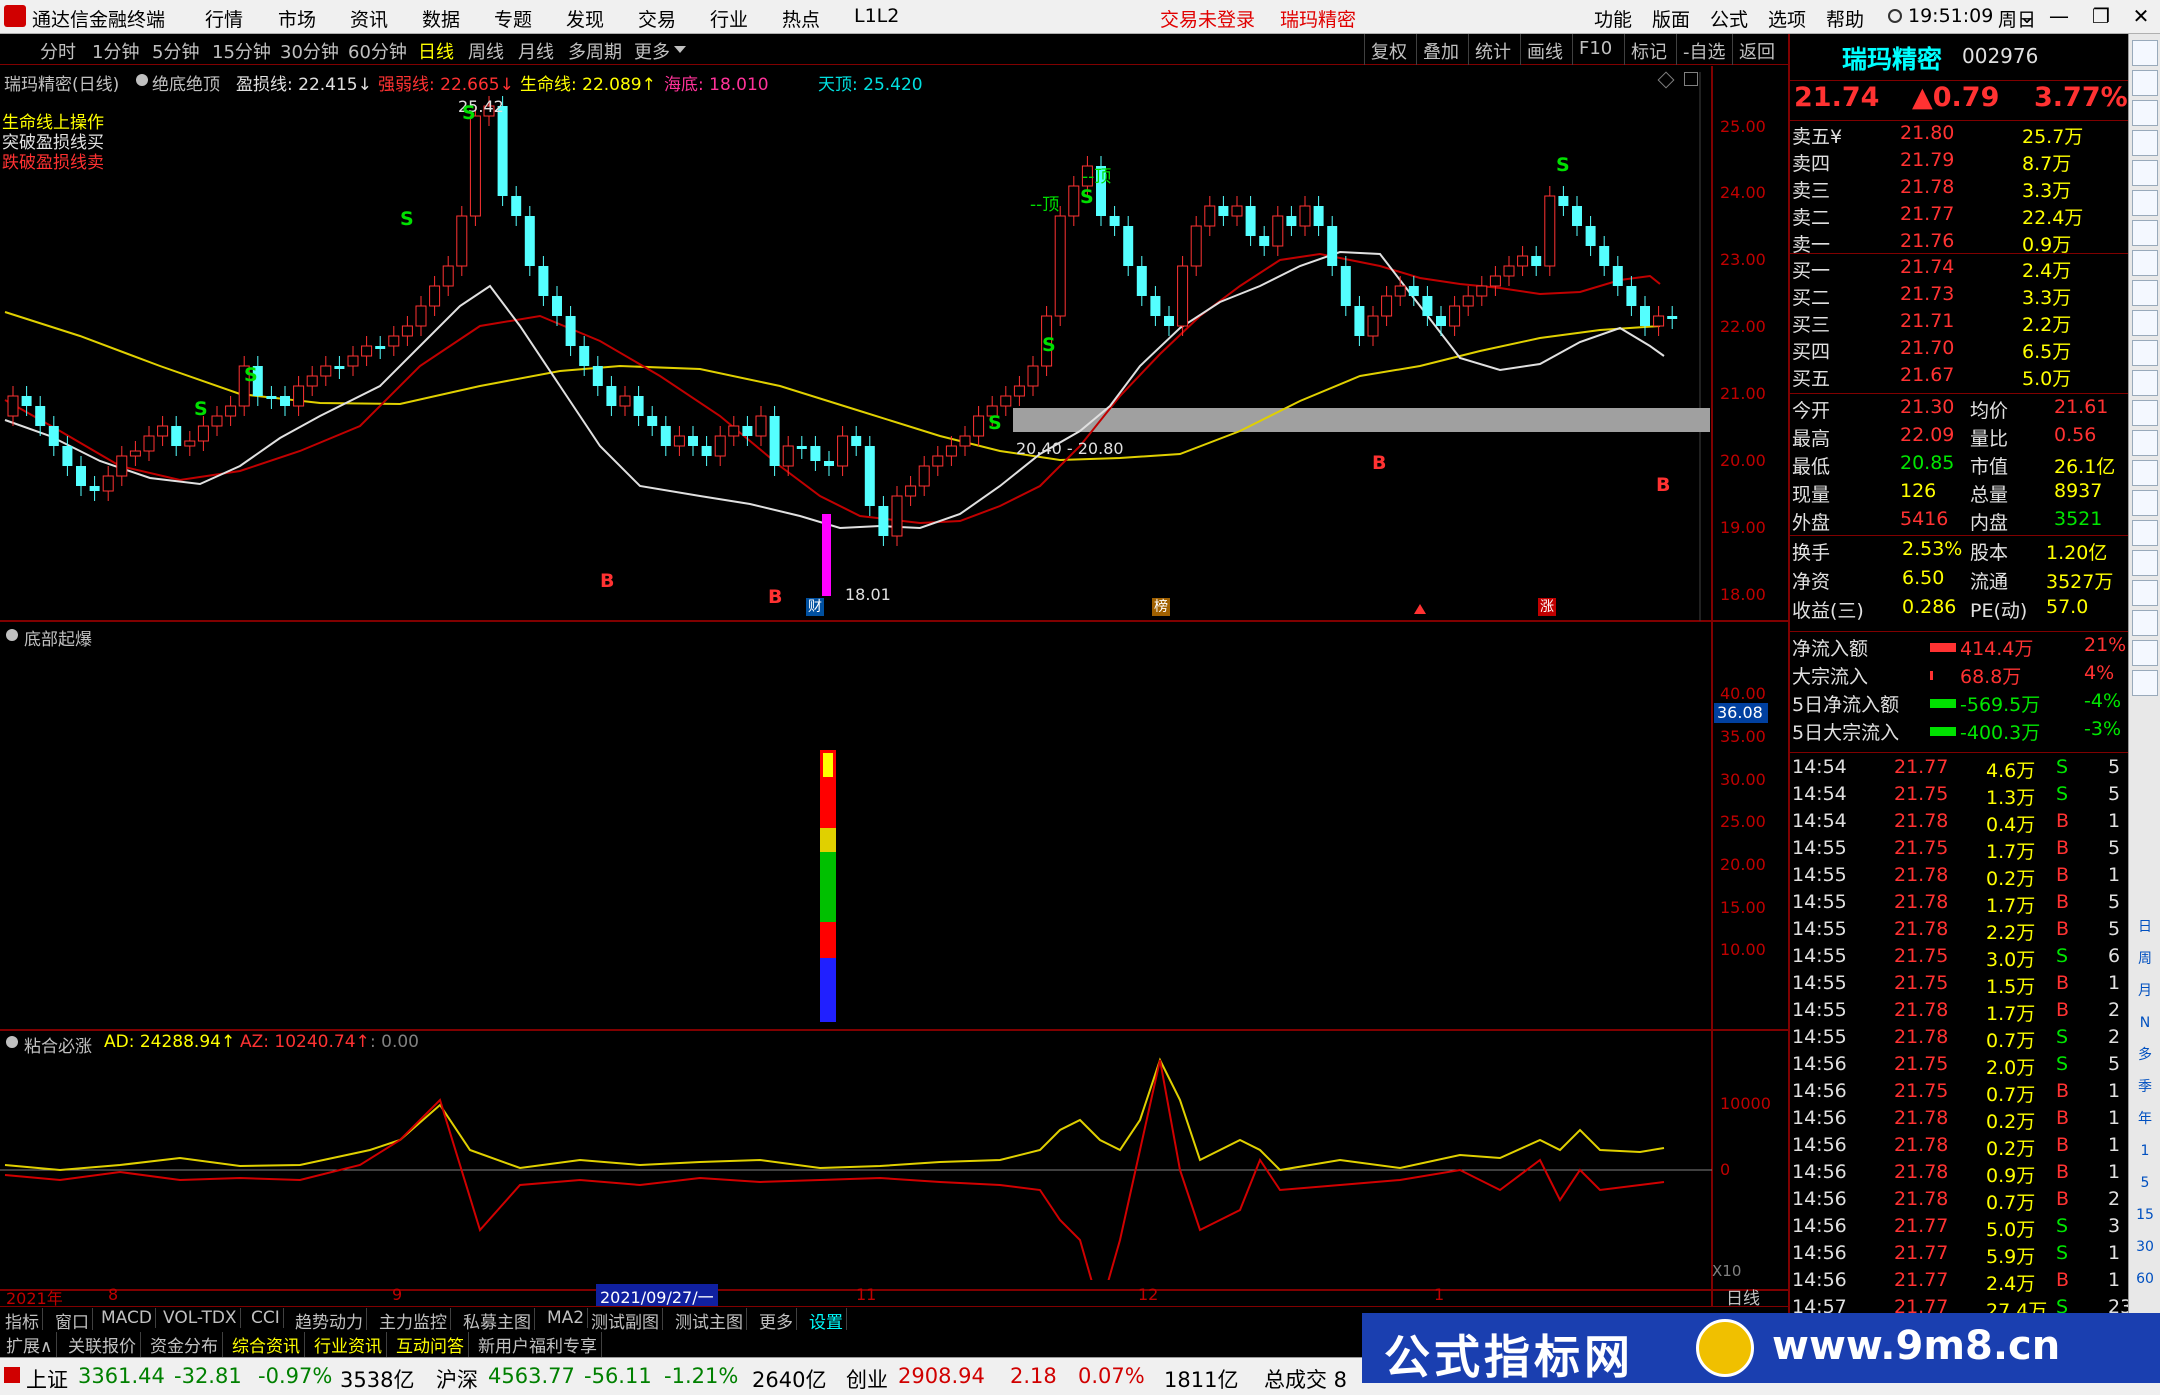  What do you see at coordinates (441, 18) in the screenshot?
I see `menu-shuju: 数据` at bounding box center [441, 18].